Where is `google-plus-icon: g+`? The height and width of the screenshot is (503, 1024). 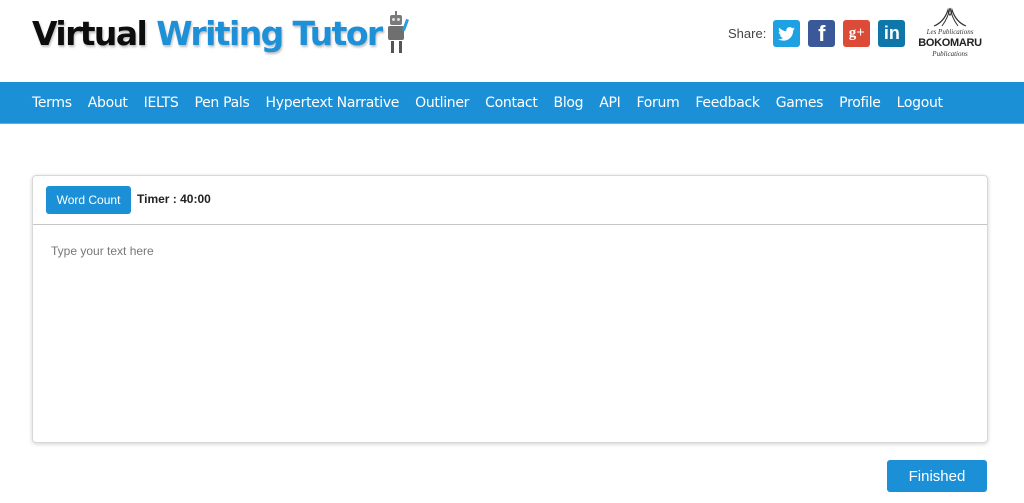 google-plus-icon: g+ is located at coordinates (857, 33).